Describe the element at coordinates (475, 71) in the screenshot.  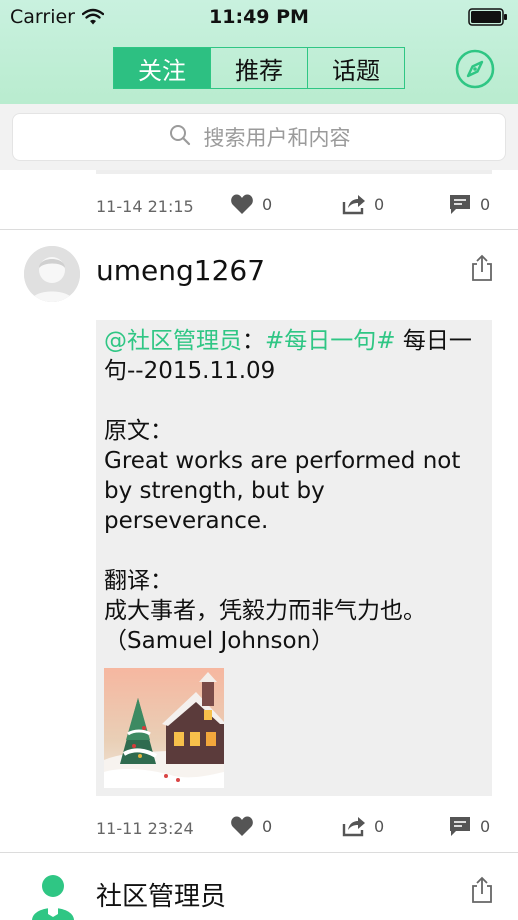
I see `compass-icon` at that location.